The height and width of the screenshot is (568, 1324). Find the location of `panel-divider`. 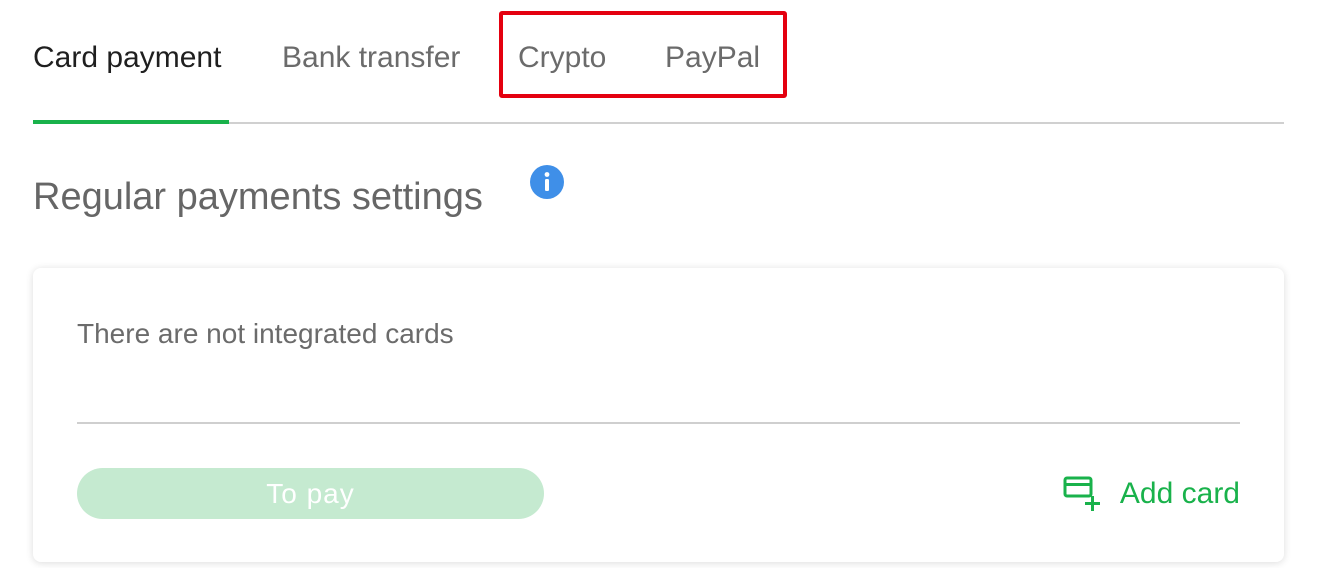

panel-divider is located at coordinates (658, 423).